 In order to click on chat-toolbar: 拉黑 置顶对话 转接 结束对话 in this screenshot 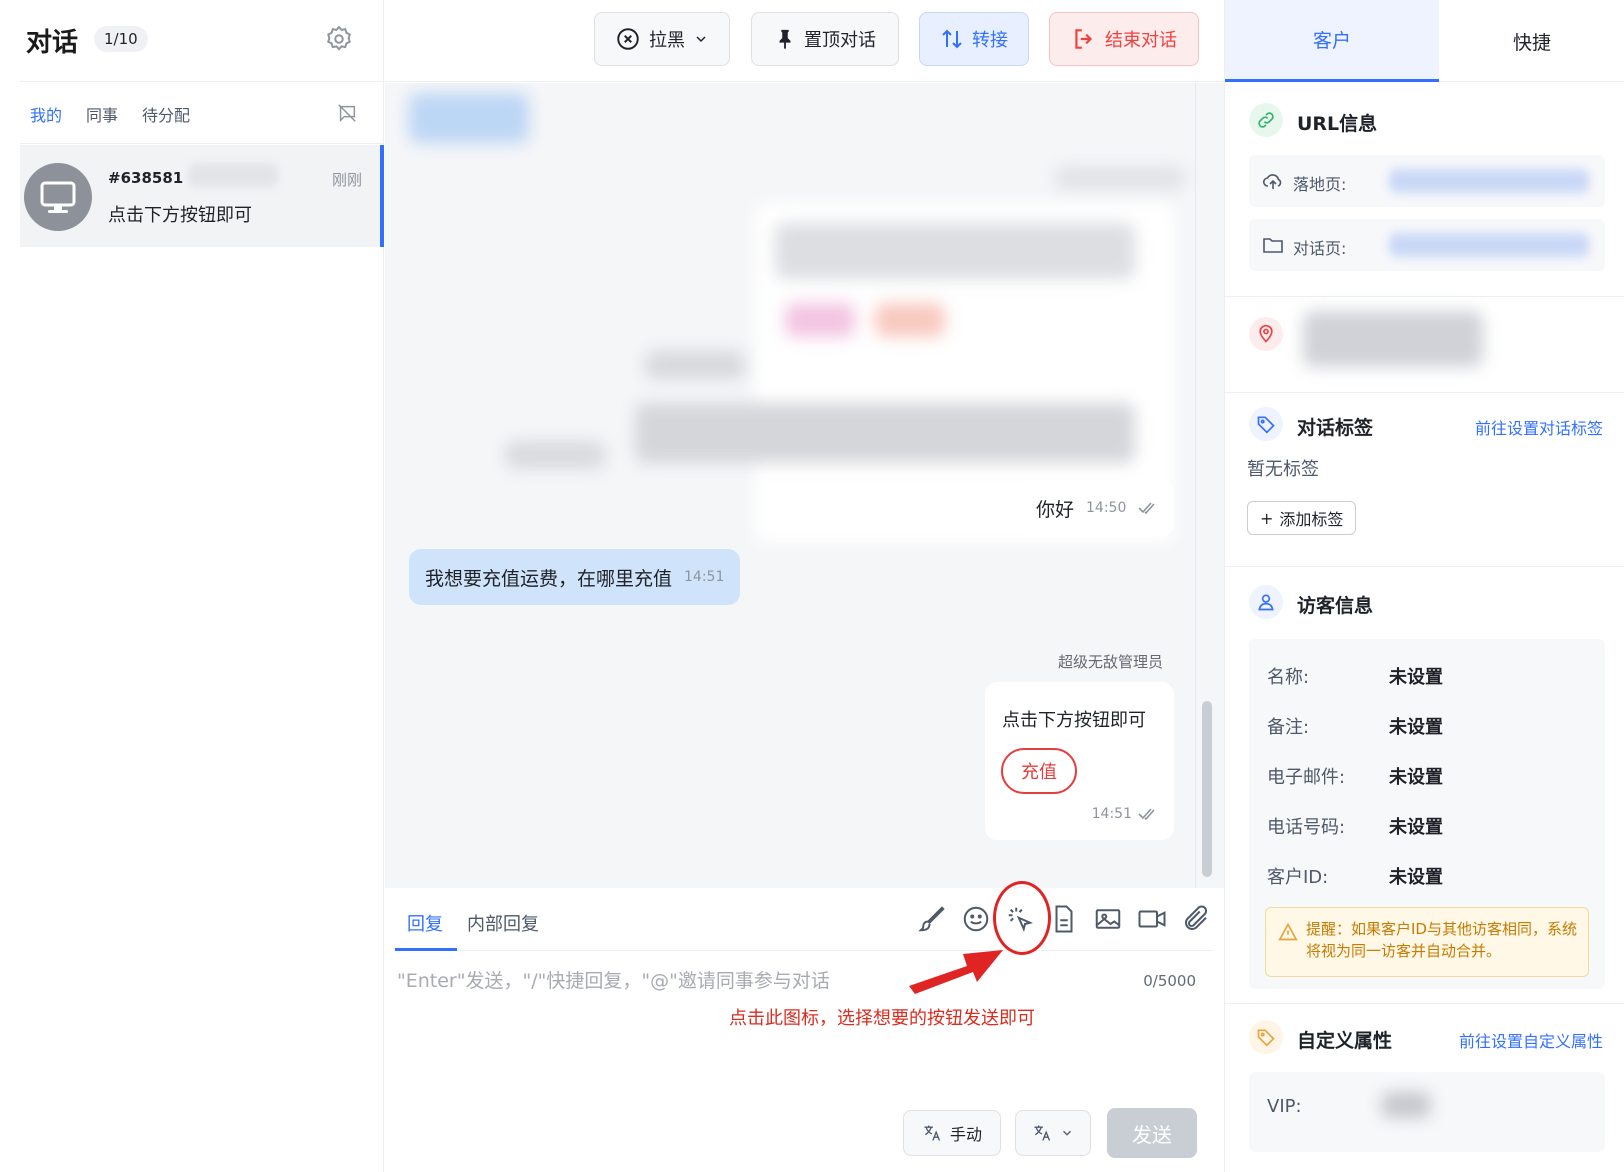, I will do `click(804, 41)`.